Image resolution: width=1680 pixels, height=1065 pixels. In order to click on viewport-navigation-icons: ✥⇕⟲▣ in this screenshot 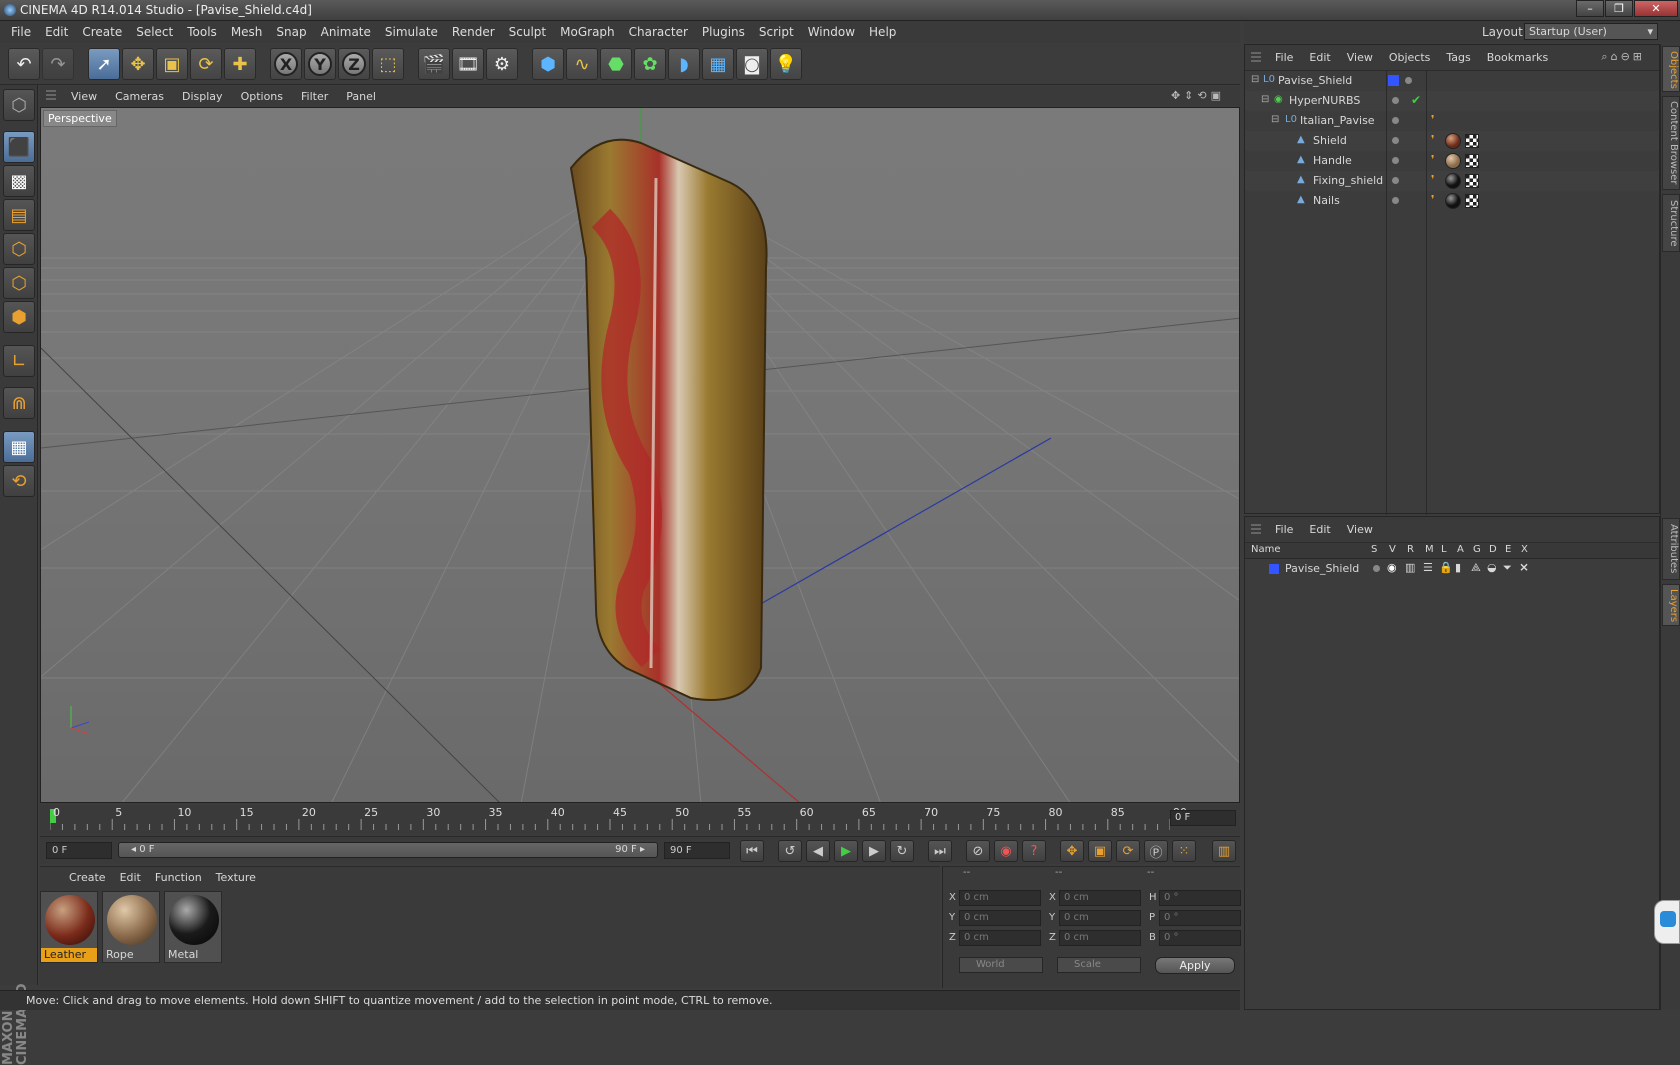, I will do `click(1198, 95)`.